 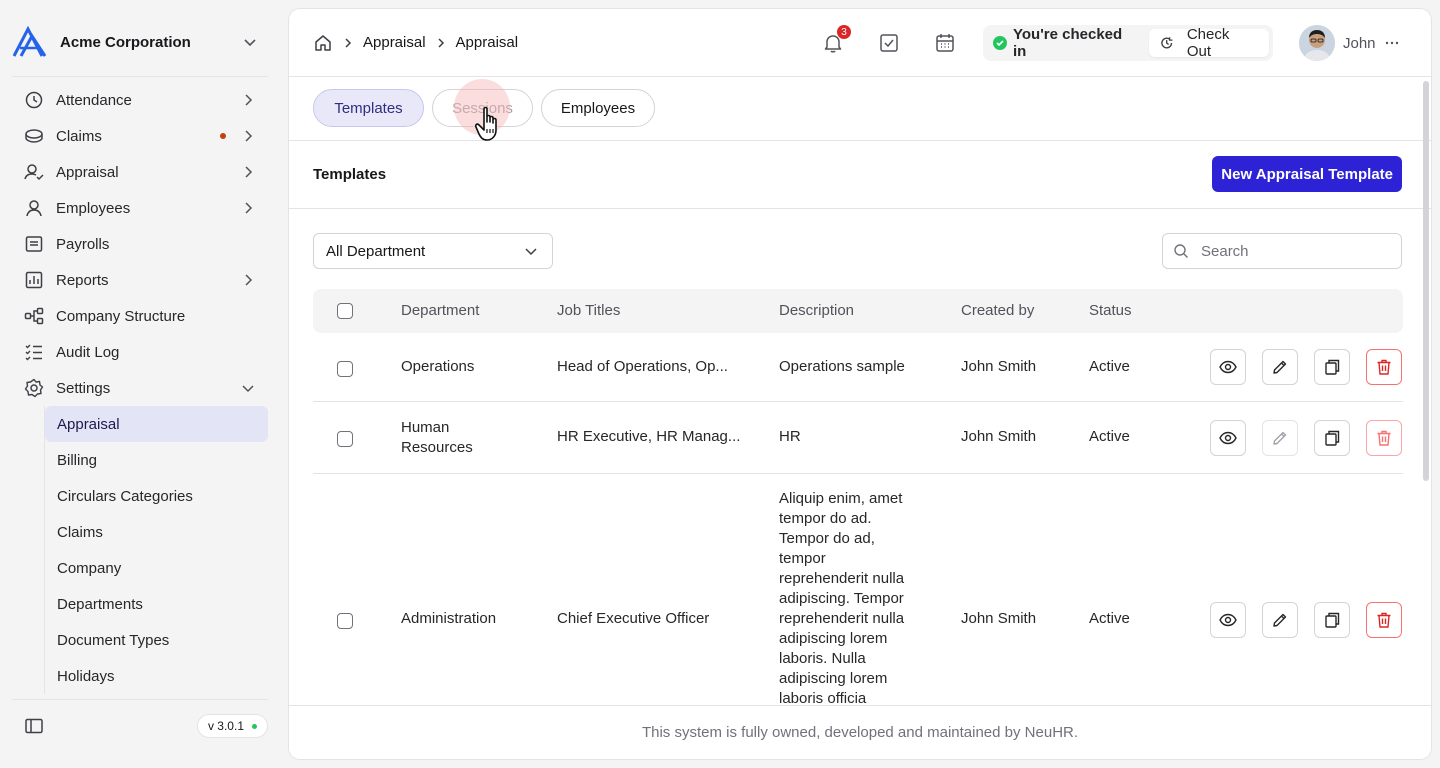 What do you see at coordinates (437, 437) in the screenshot?
I see `department-cell: Human Resources` at bounding box center [437, 437].